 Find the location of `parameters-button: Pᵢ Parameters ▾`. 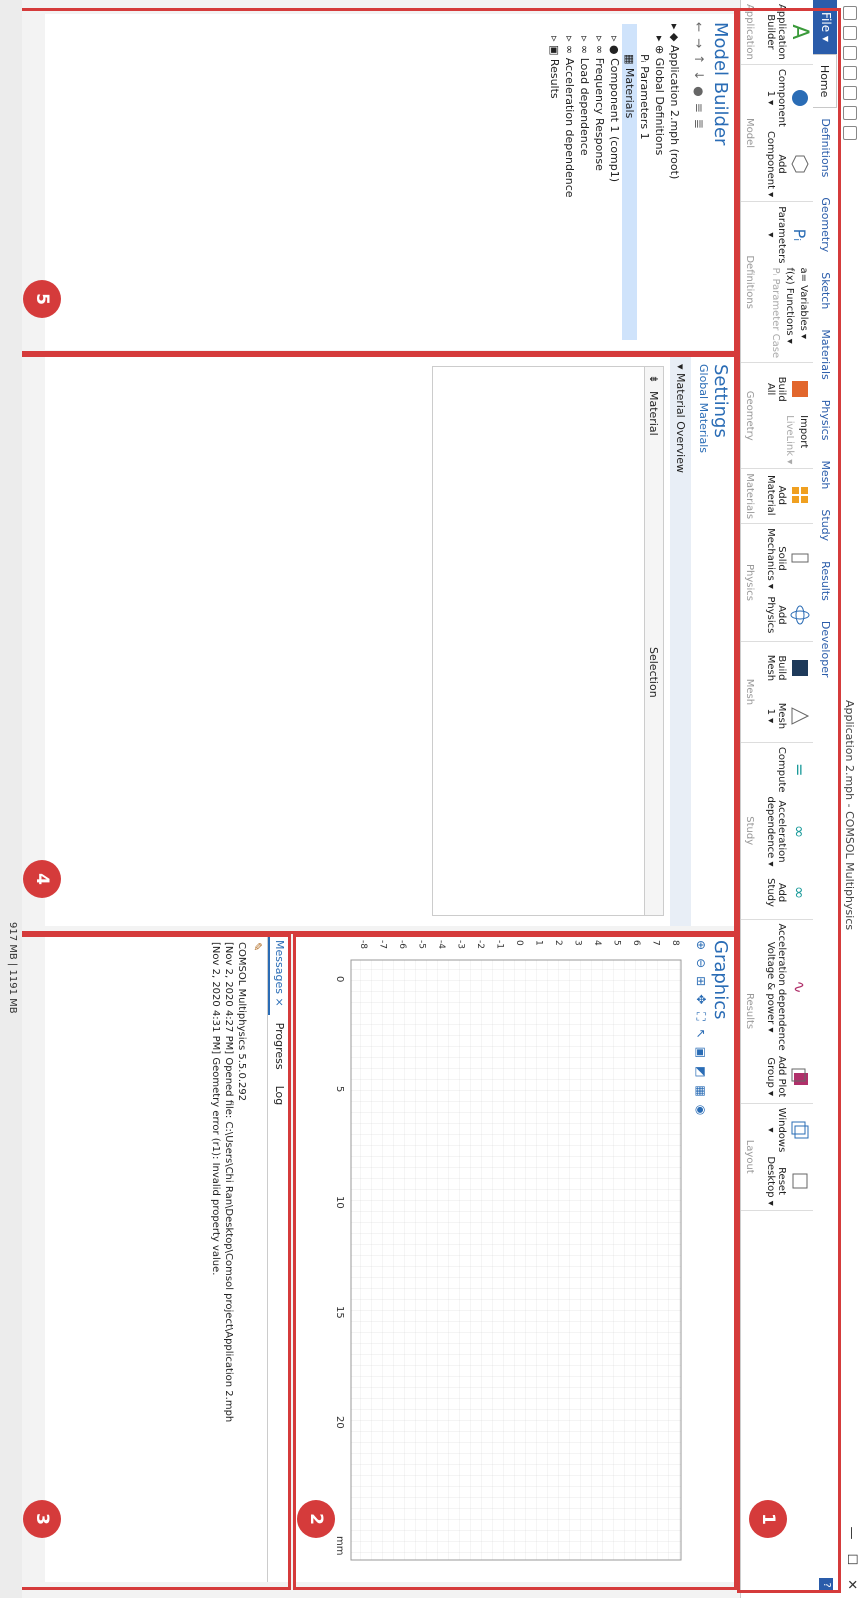

parameters-button: Pᵢ Parameters ▾ is located at coordinates (789, 234).